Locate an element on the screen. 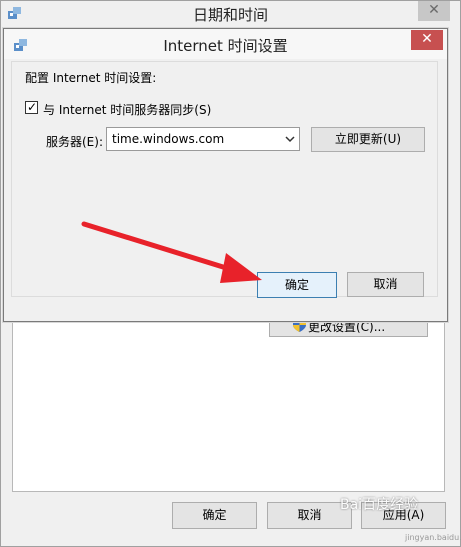 Image resolution: width=461 pixels, height=547 pixels. outer-ok-button: 确定 is located at coordinates (214, 515).